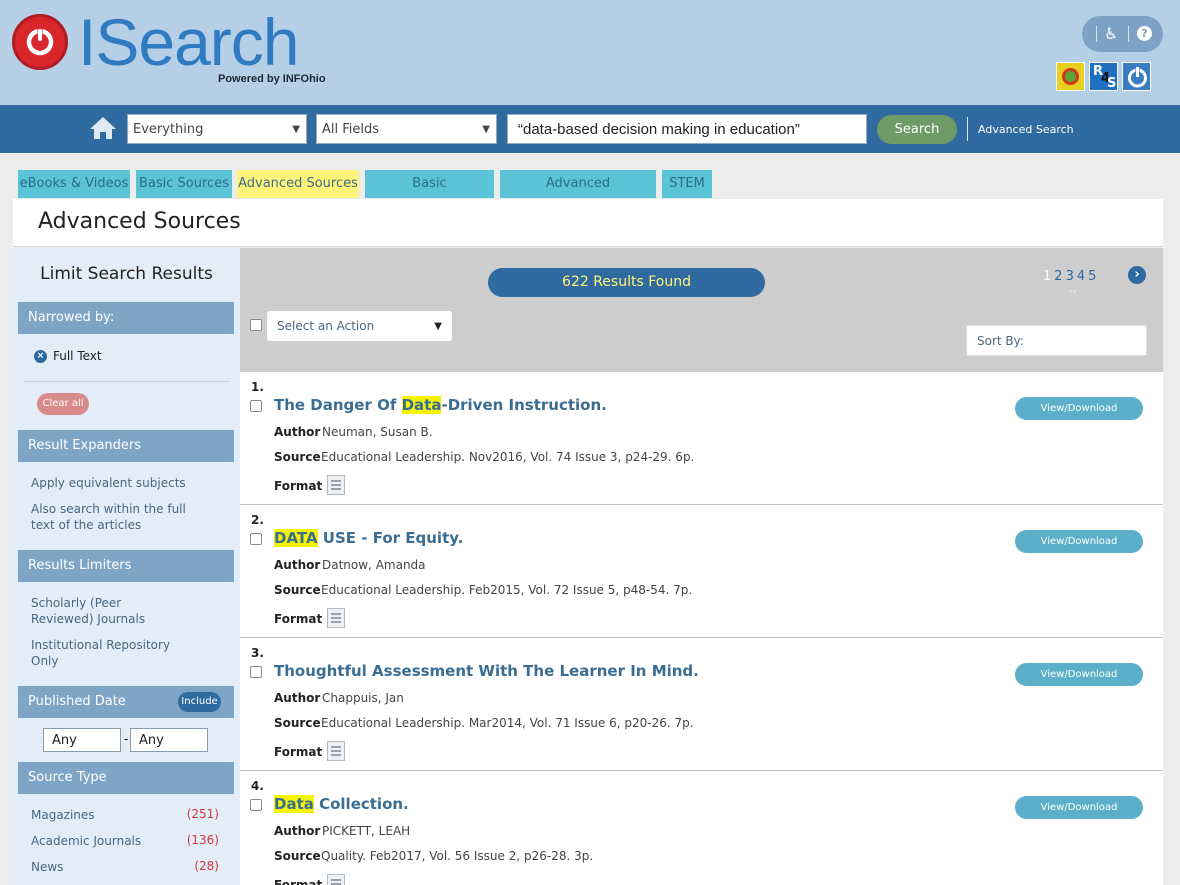 Image resolution: width=1180 pixels, height=885 pixels. I want to click on date-from-input: Any, so click(82, 740).